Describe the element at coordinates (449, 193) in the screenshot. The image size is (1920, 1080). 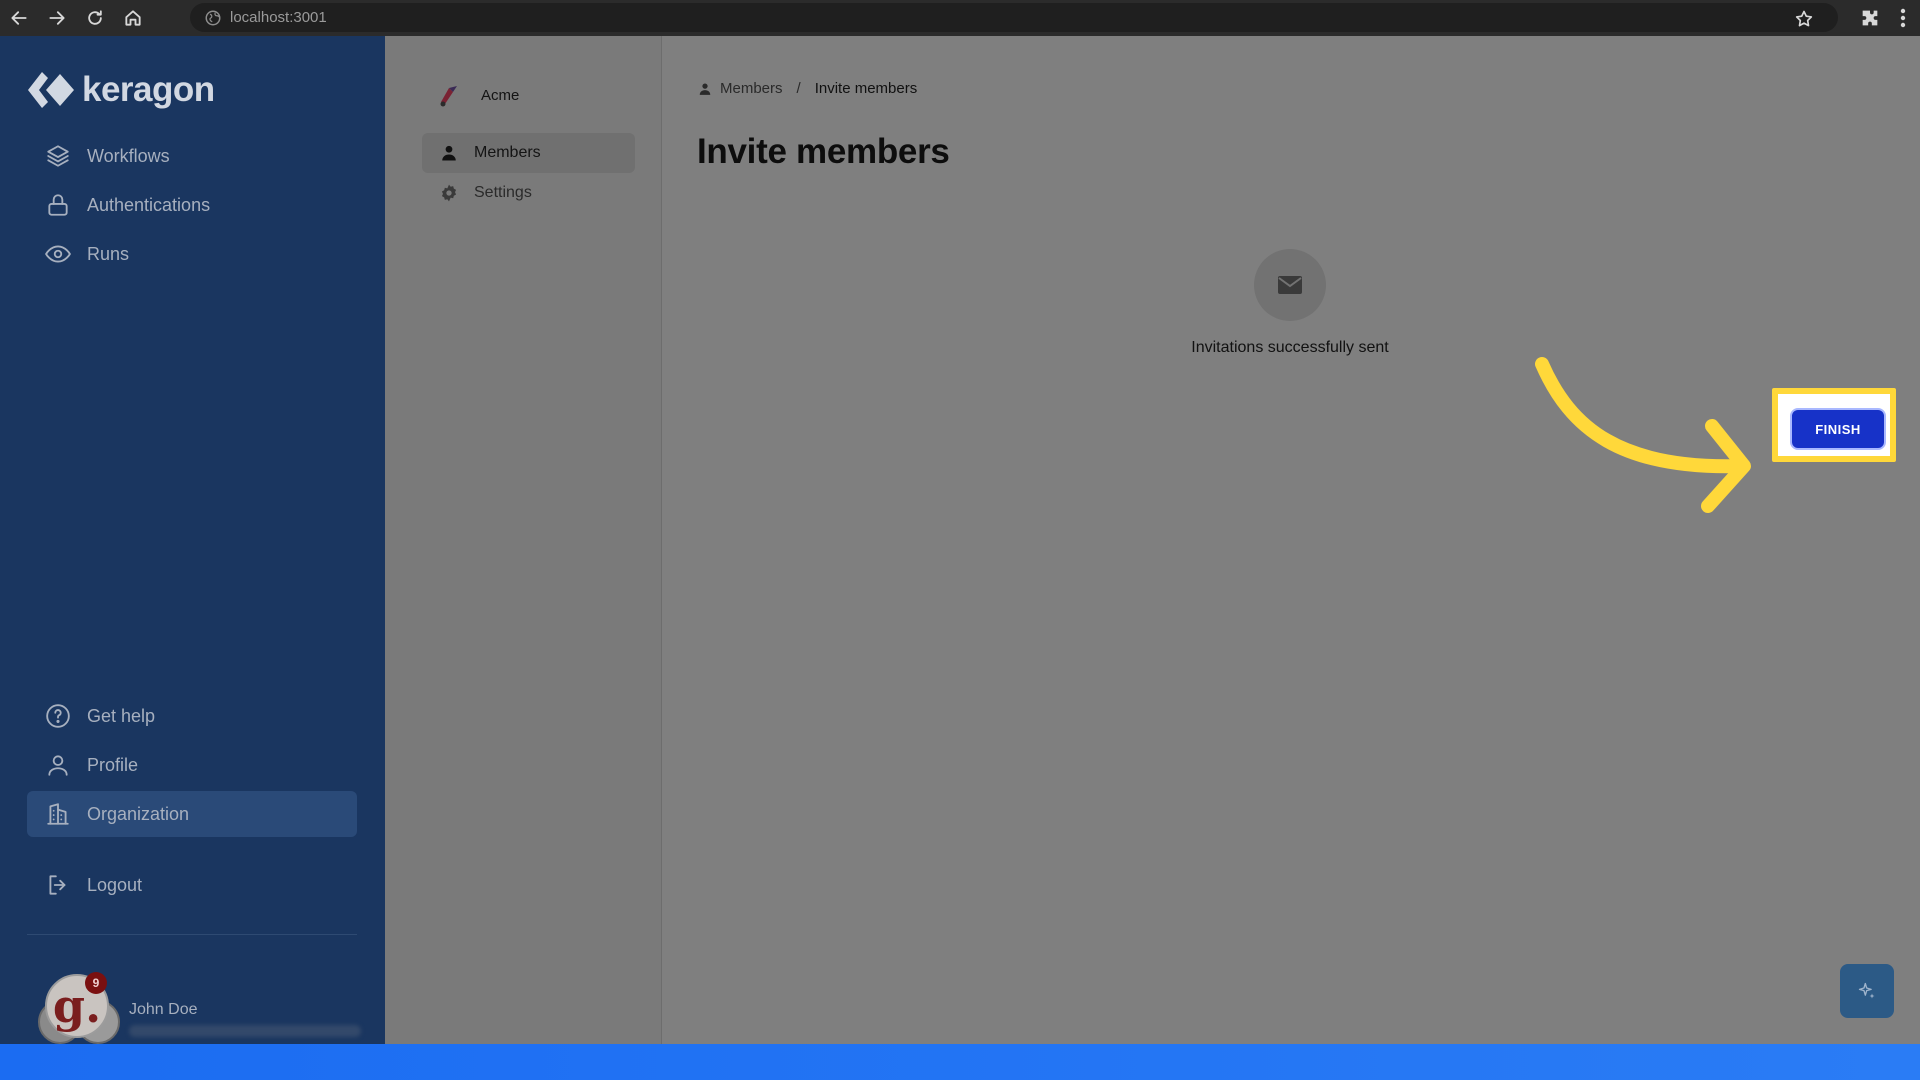
I see `gear-icon` at that location.